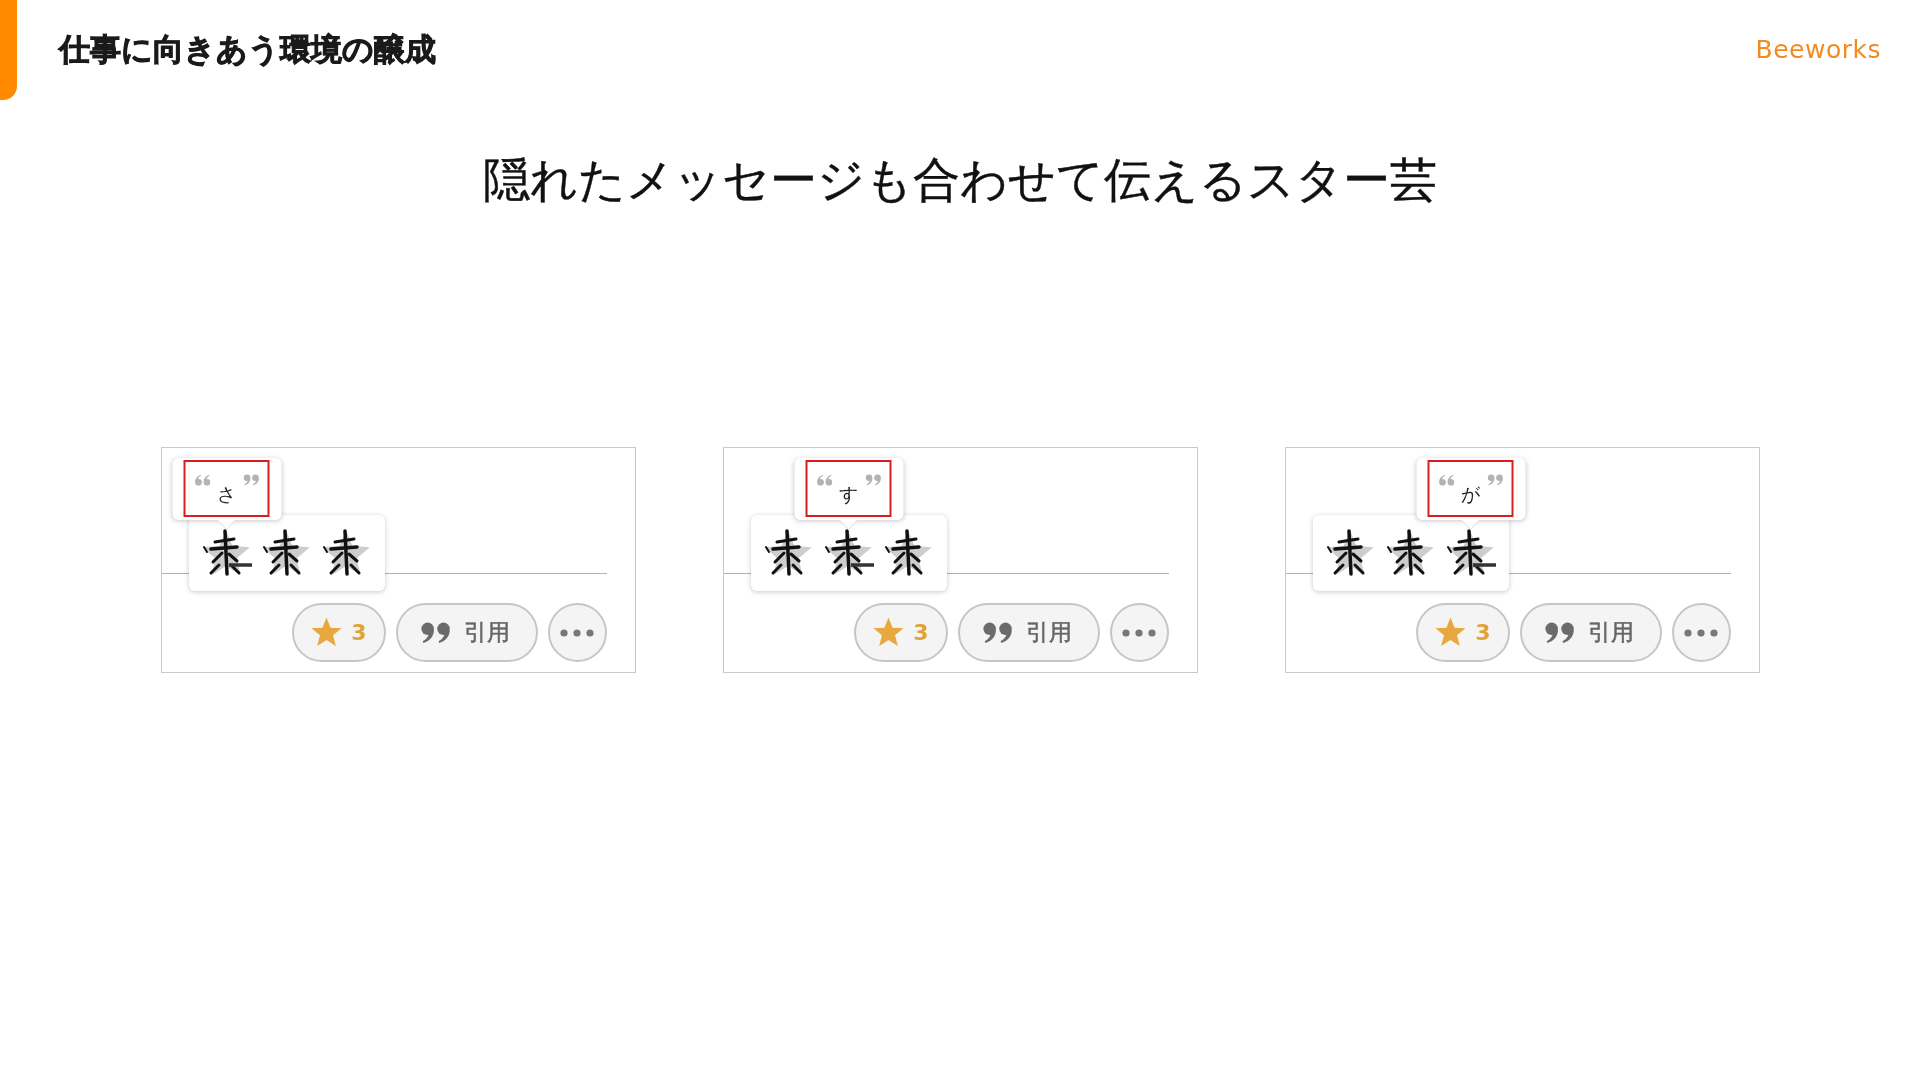 The height and width of the screenshot is (1080, 1920). What do you see at coordinates (848, 494) in the screenshot?
I see `quote-text: す` at bounding box center [848, 494].